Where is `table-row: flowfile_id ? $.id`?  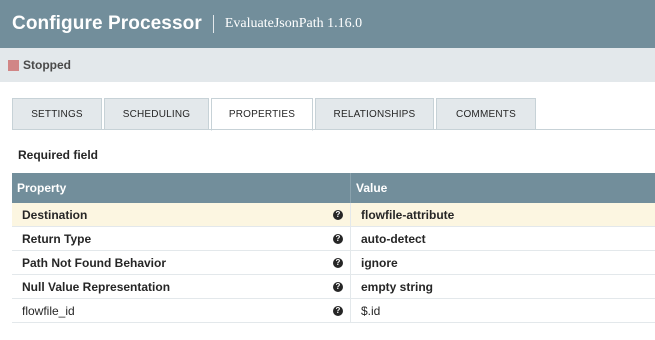 table-row: flowfile_id ? $.id is located at coordinates (333, 311).